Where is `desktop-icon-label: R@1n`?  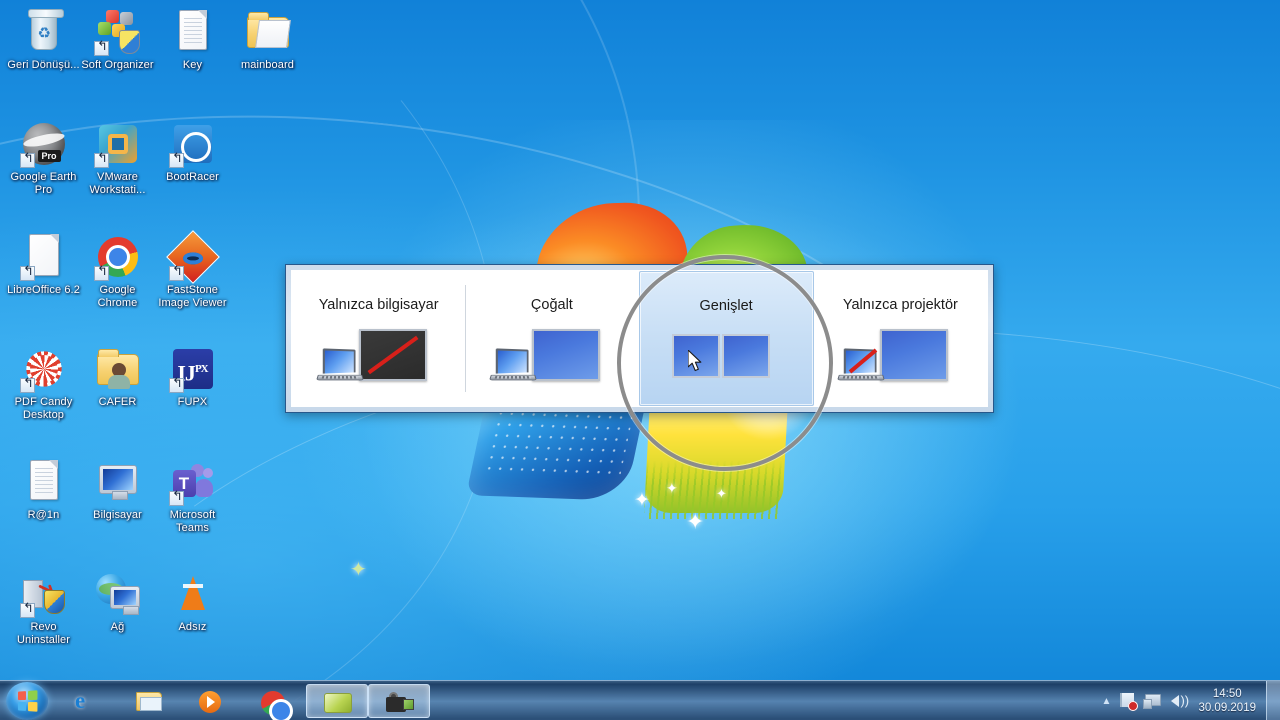
desktop-icon-label: R@1n is located at coordinates (43, 515).